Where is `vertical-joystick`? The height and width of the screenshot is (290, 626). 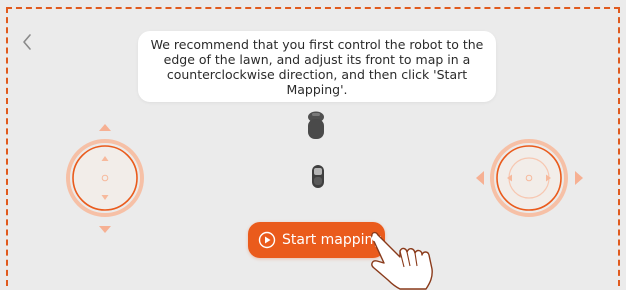
vertical-joystick is located at coordinates (105, 179).